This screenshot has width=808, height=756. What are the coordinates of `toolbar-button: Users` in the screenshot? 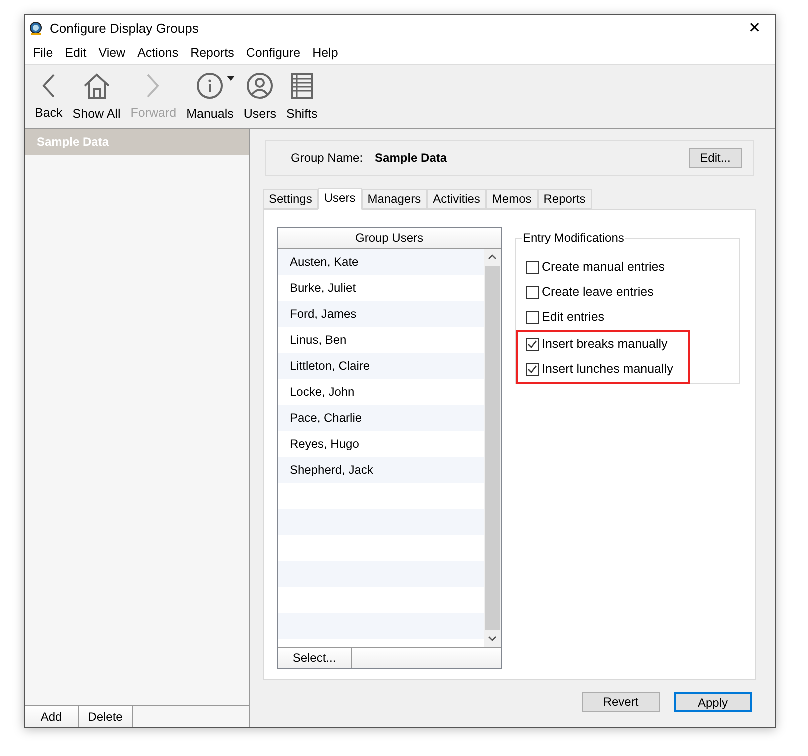 It's located at (260, 97).